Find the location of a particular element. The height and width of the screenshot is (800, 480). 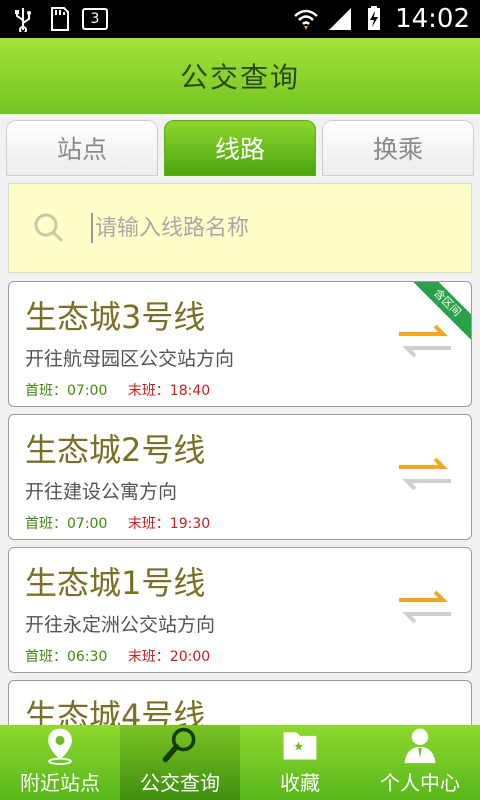

search-bar is located at coordinates (240, 228).